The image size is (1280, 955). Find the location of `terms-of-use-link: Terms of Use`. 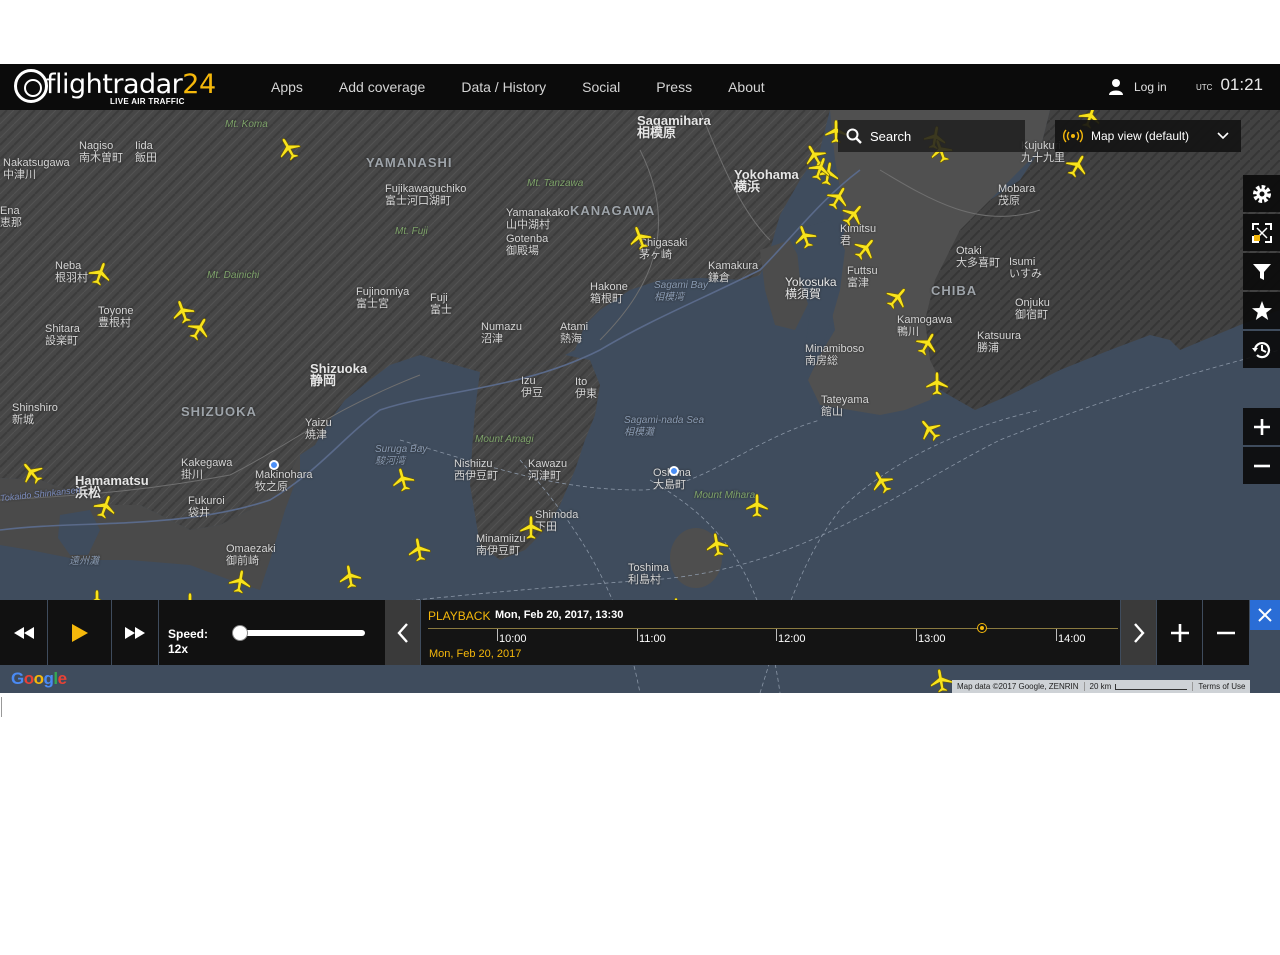

terms-of-use-link: Terms of Use is located at coordinates (1221, 686).